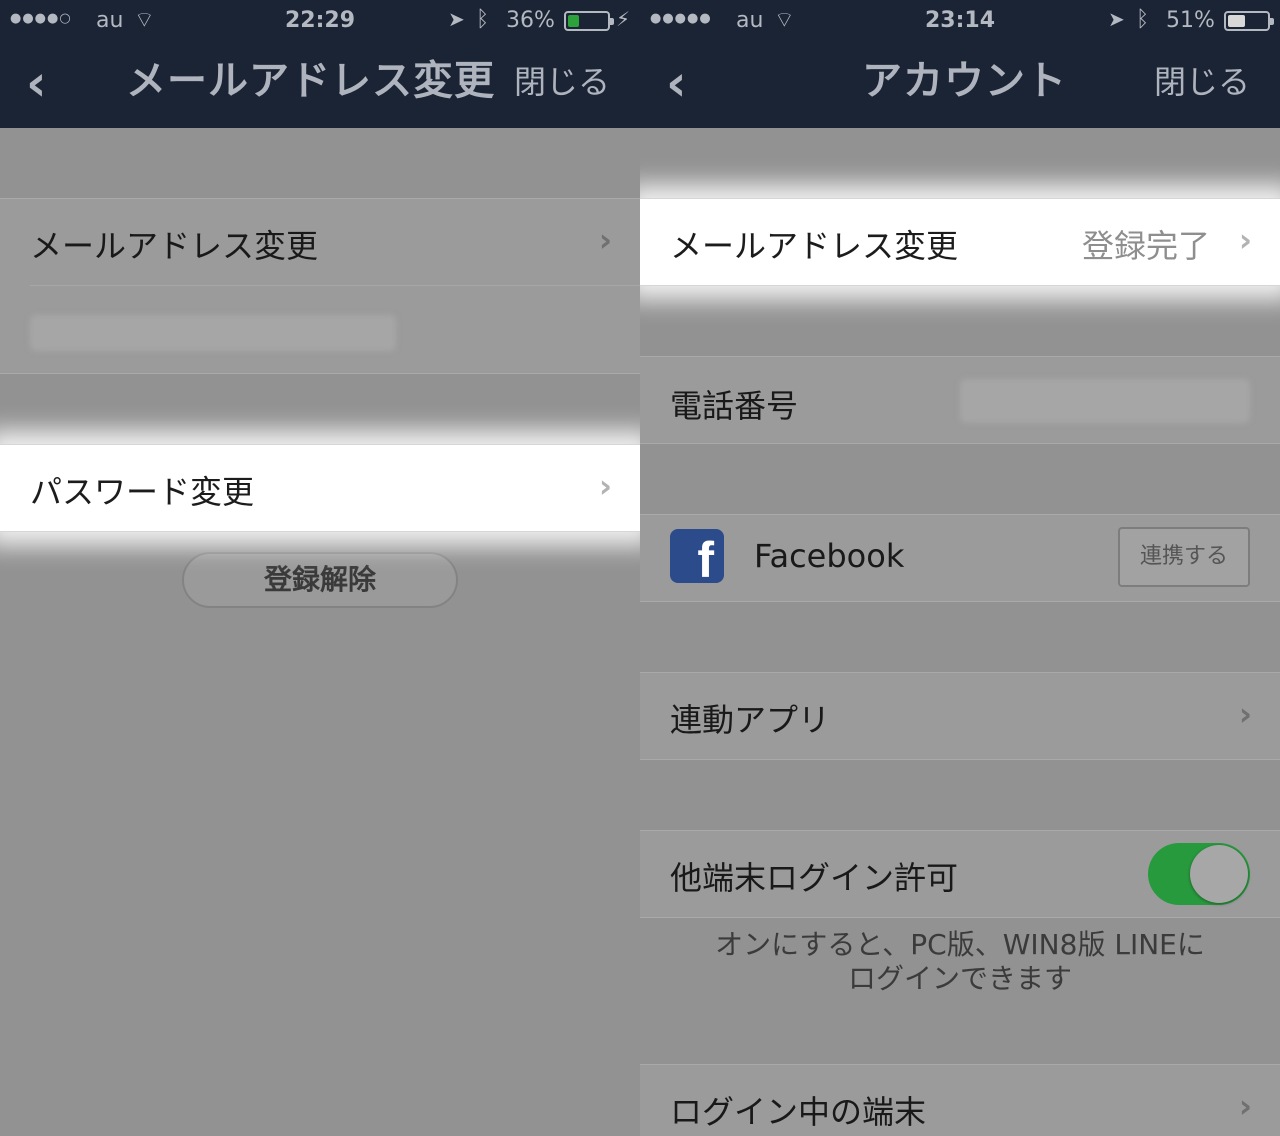 Image resolution: width=1280 pixels, height=1136 pixels. I want to click on password-change-label: パスワード変更, so click(142, 492).